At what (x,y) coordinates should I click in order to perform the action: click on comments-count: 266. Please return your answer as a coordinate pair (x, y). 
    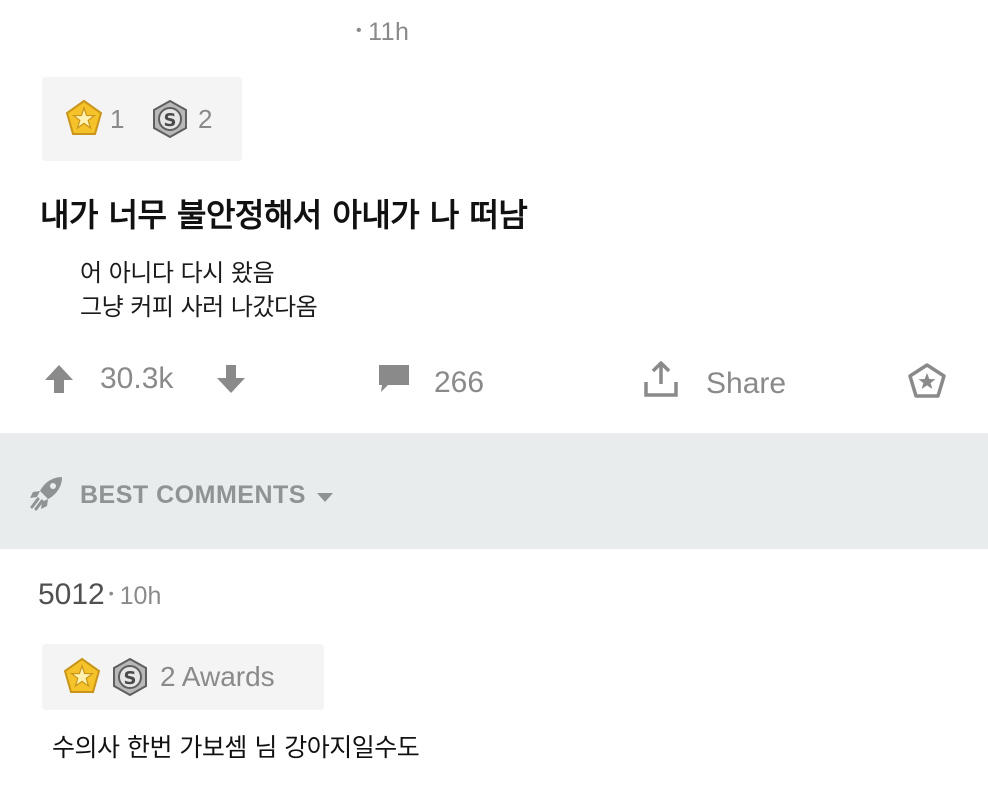
    Looking at the image, I should click on (459, 382).